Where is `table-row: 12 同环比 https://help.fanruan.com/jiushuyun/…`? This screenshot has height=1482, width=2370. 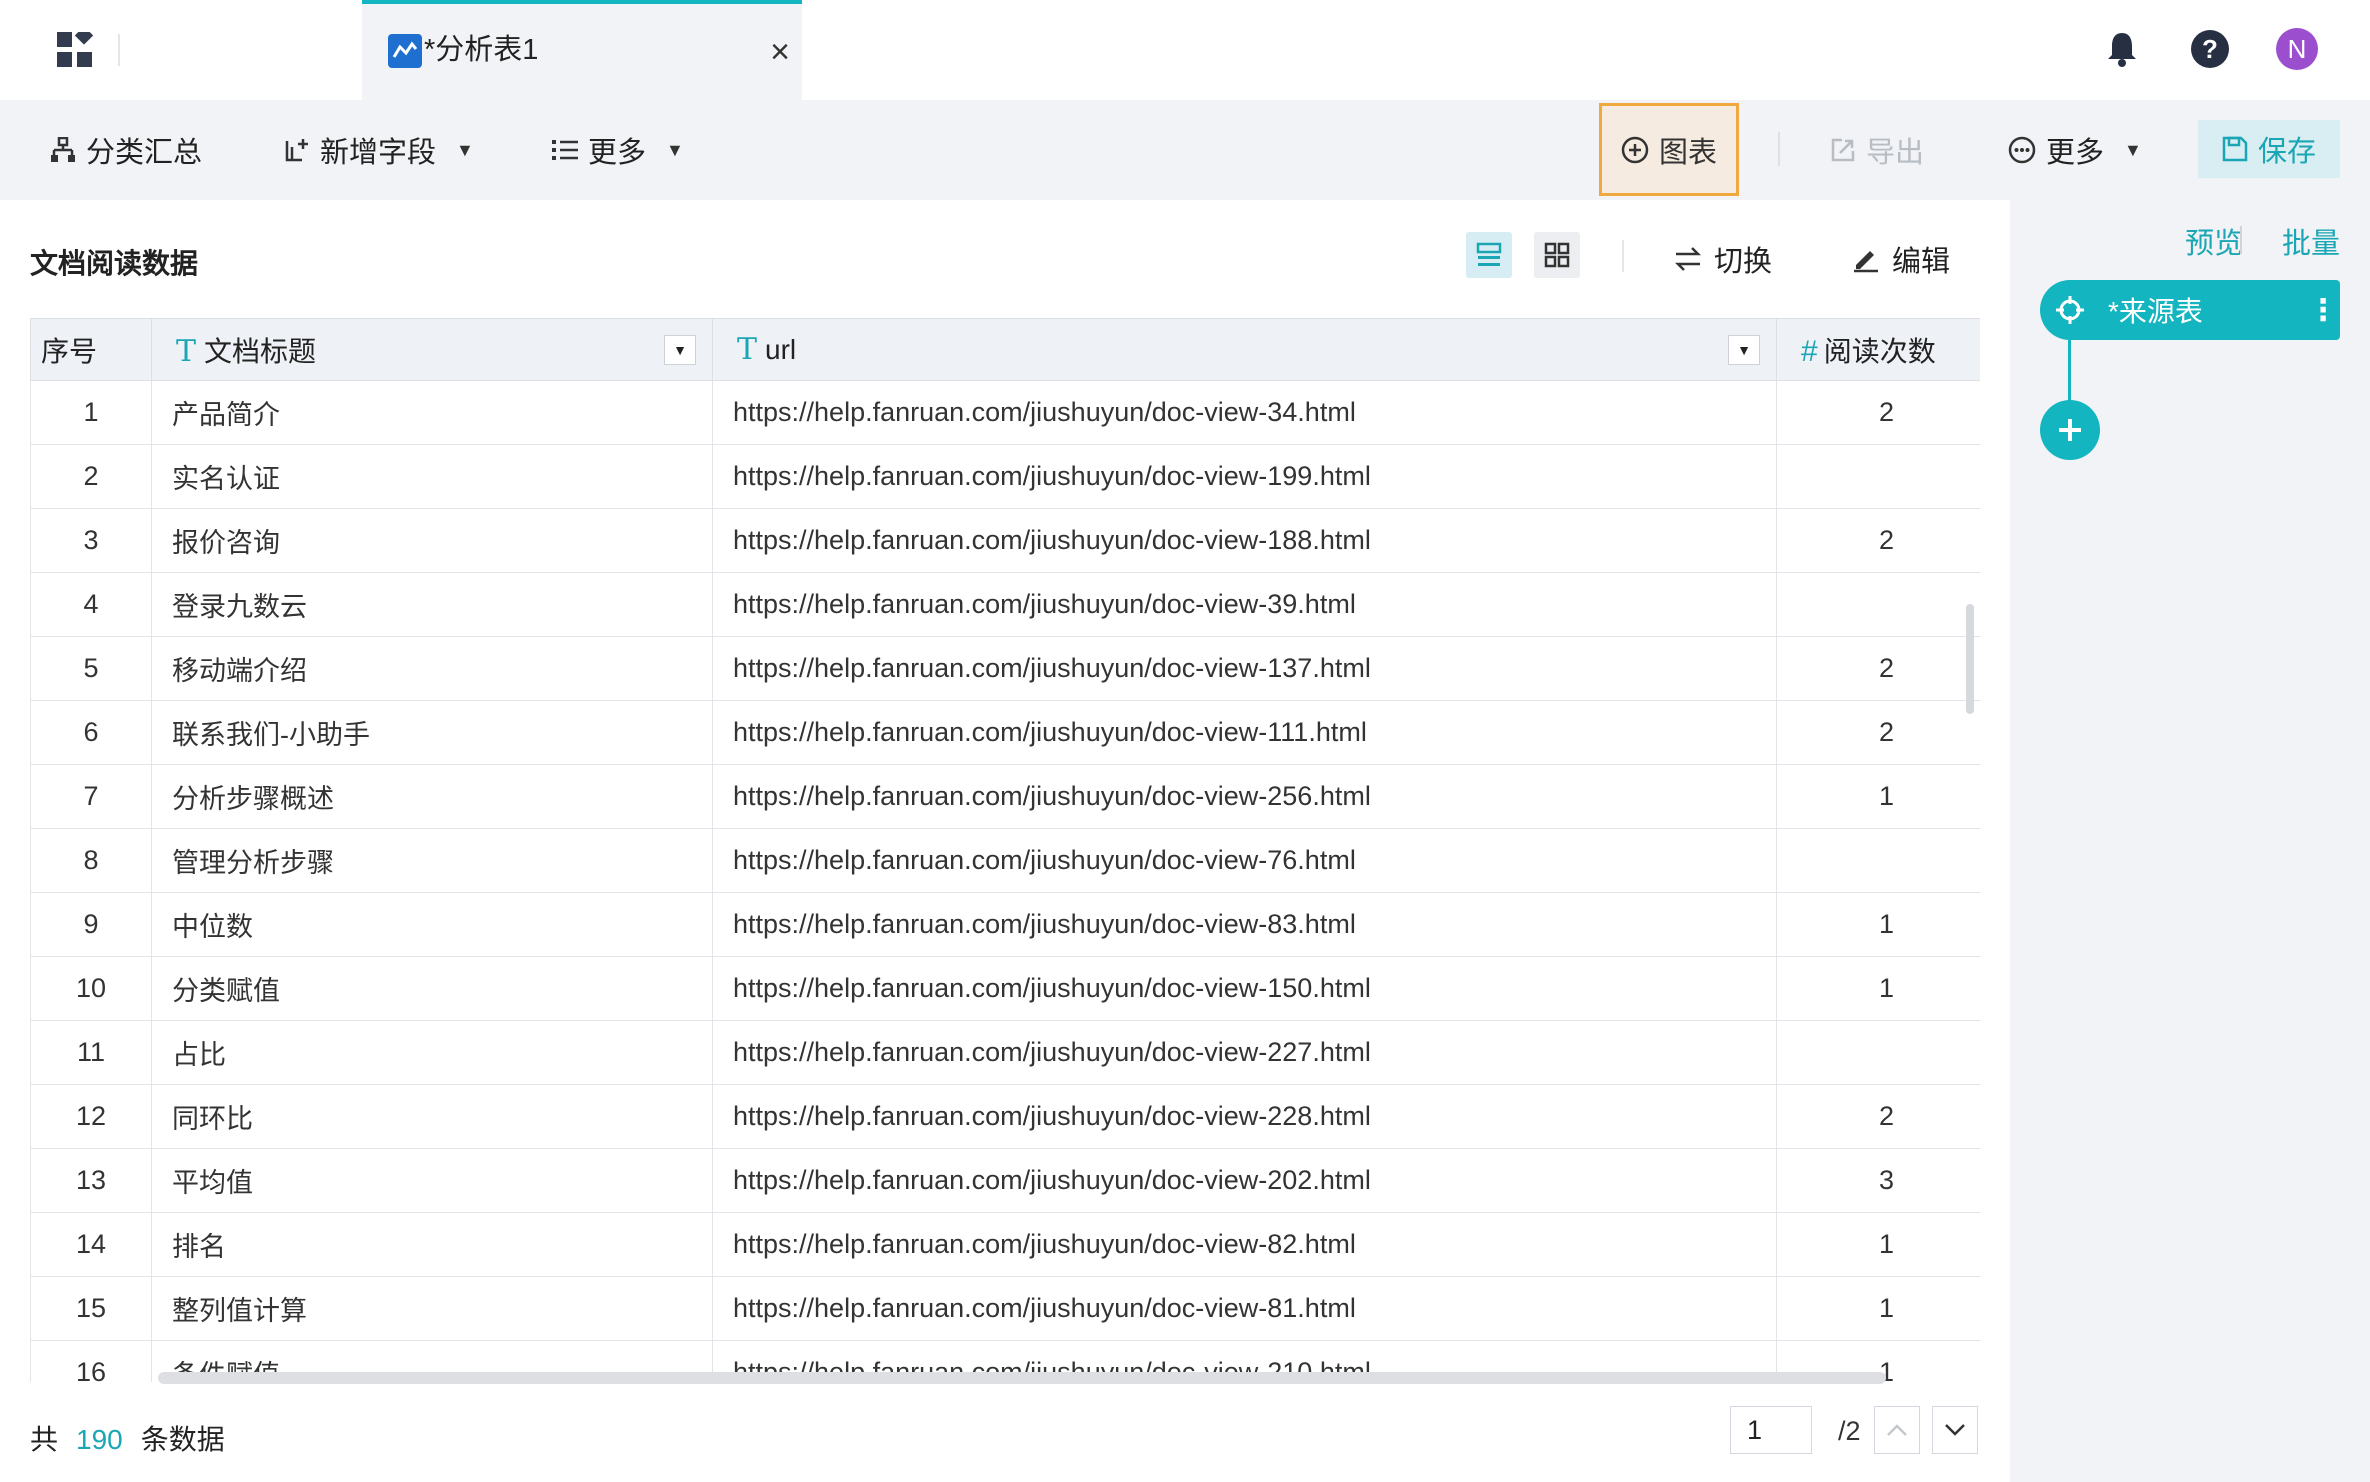
table-row: 12 同环比 https://help.fanruan.com/jiushuyun/… is located at coordinates (1005, 1116).